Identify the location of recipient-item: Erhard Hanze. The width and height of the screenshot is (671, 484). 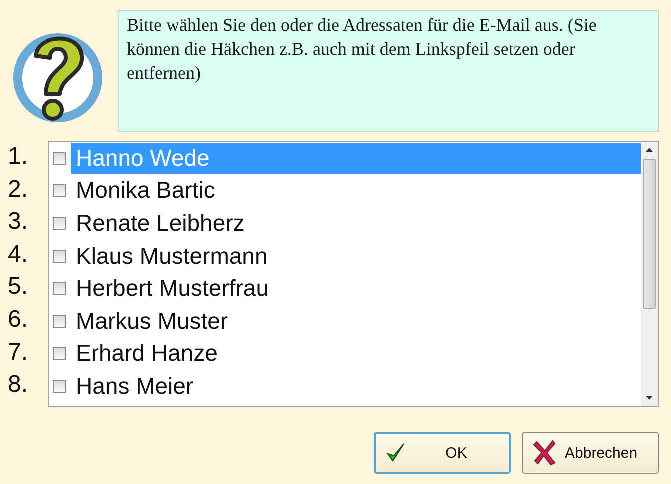
(356, 354).